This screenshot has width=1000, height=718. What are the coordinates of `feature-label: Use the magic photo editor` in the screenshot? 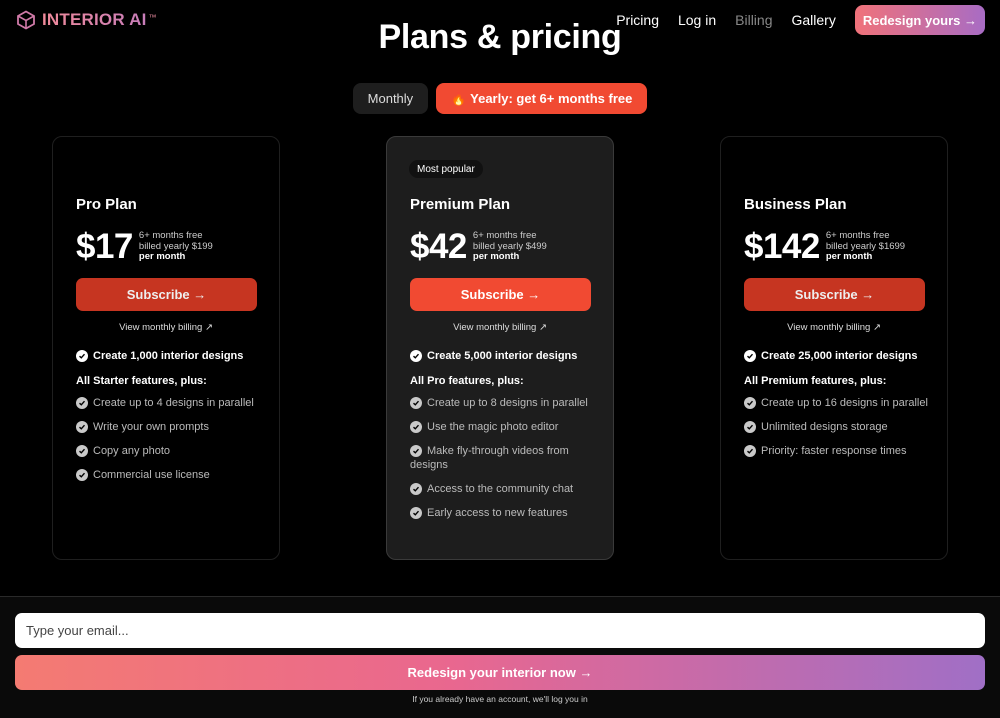 It's located at (493, 427).